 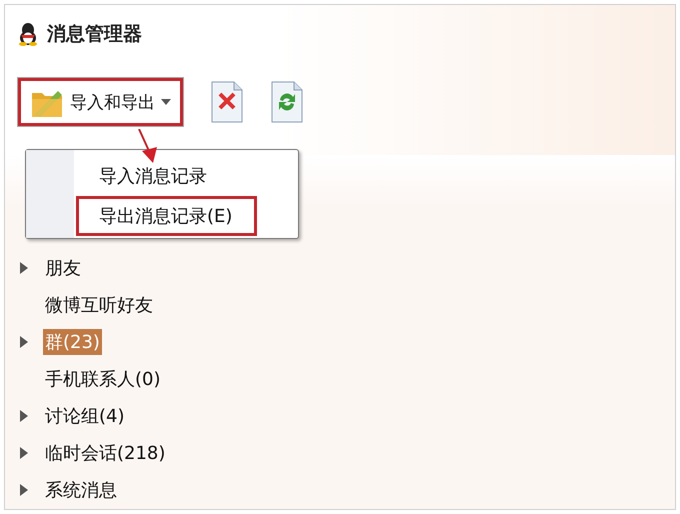 What do you see at coordinates (99, 305) in the screenshot?
I see `tree-item: 微博互听好友` at bounding box center [99, 305].